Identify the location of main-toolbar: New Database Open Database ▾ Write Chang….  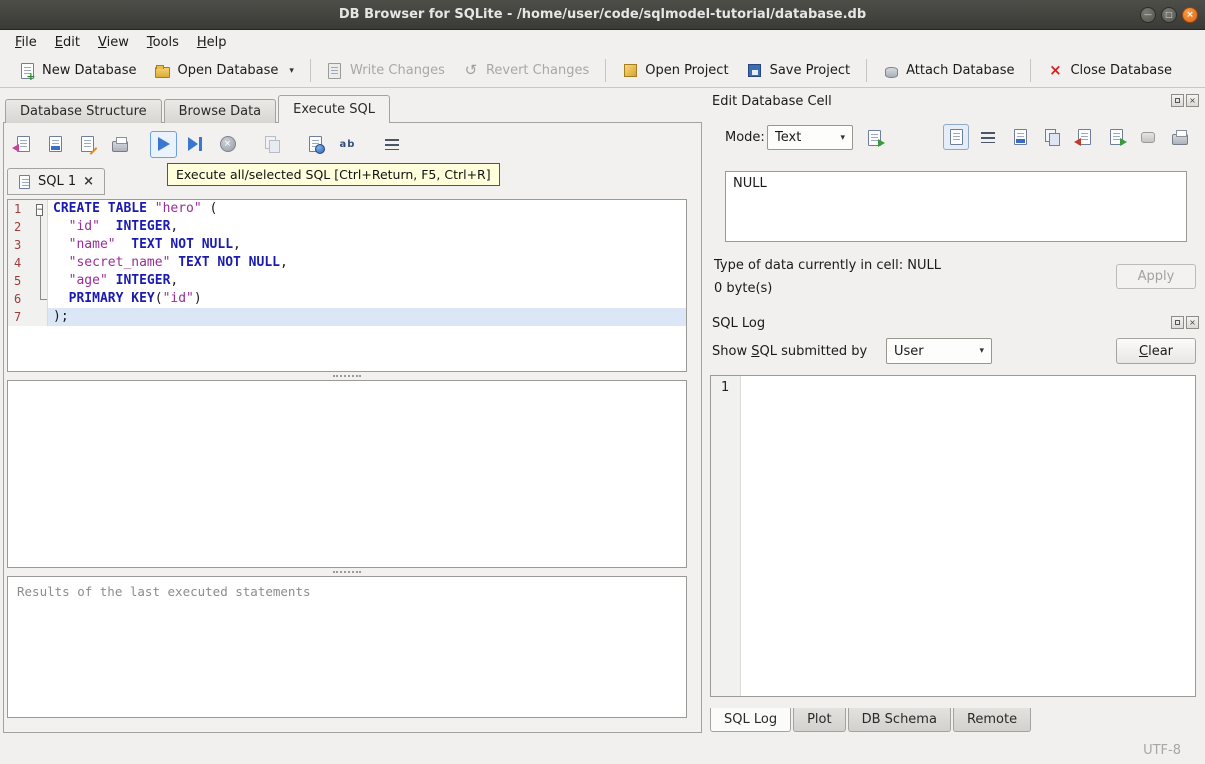
(602, 71).